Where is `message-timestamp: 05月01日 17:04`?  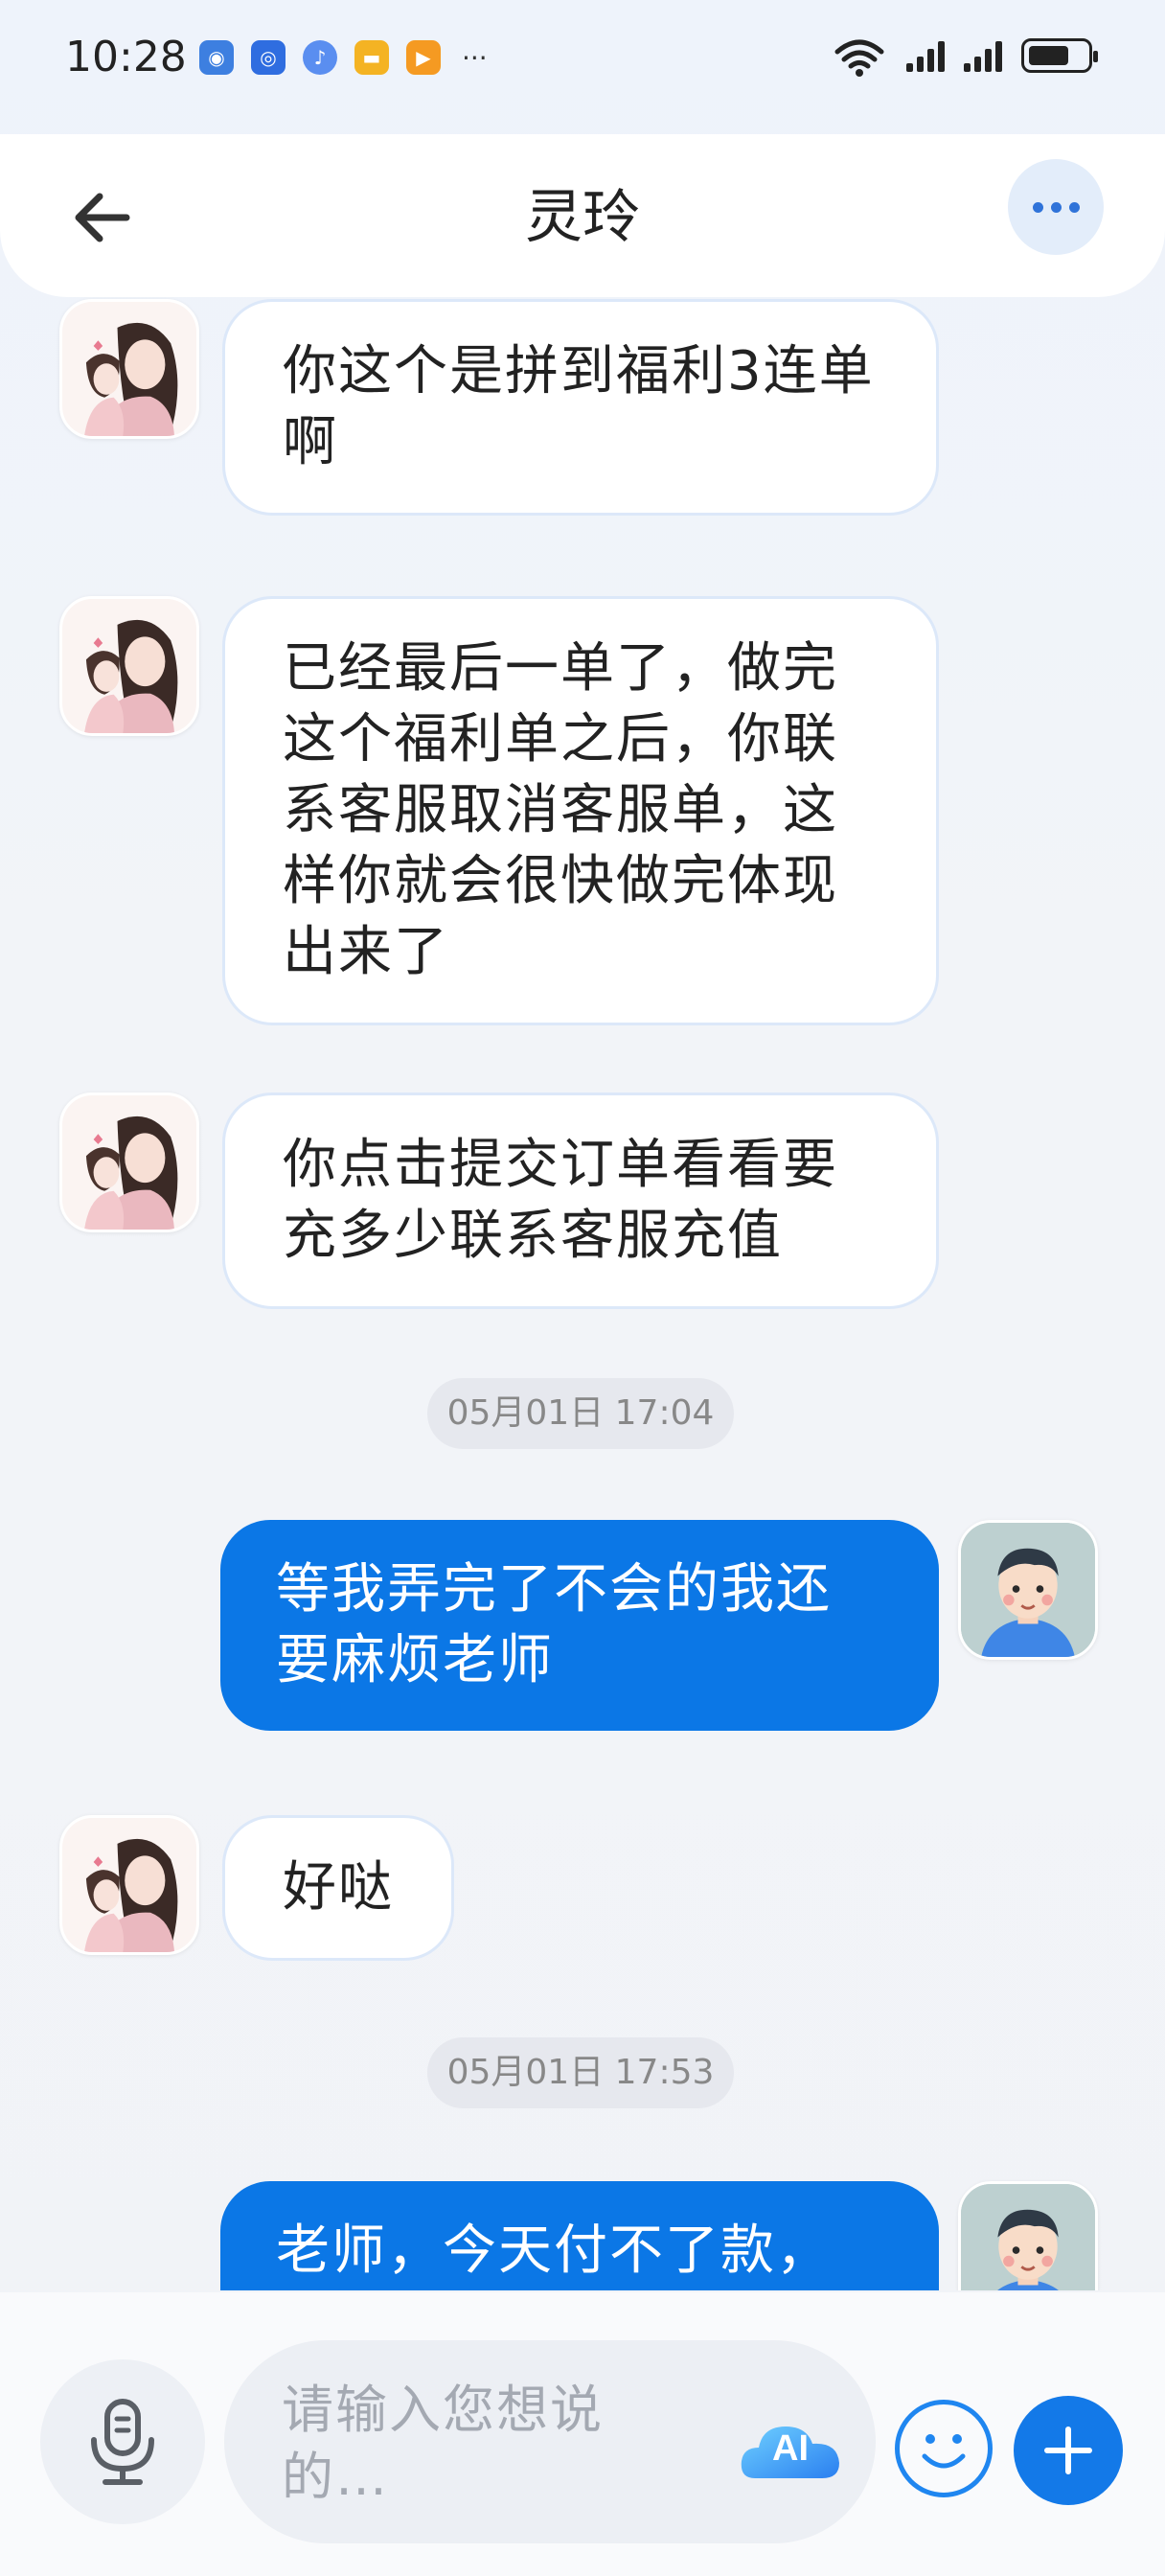
message-timestamp: 05月01日 17:04 is located at coordinates (581, 1413).